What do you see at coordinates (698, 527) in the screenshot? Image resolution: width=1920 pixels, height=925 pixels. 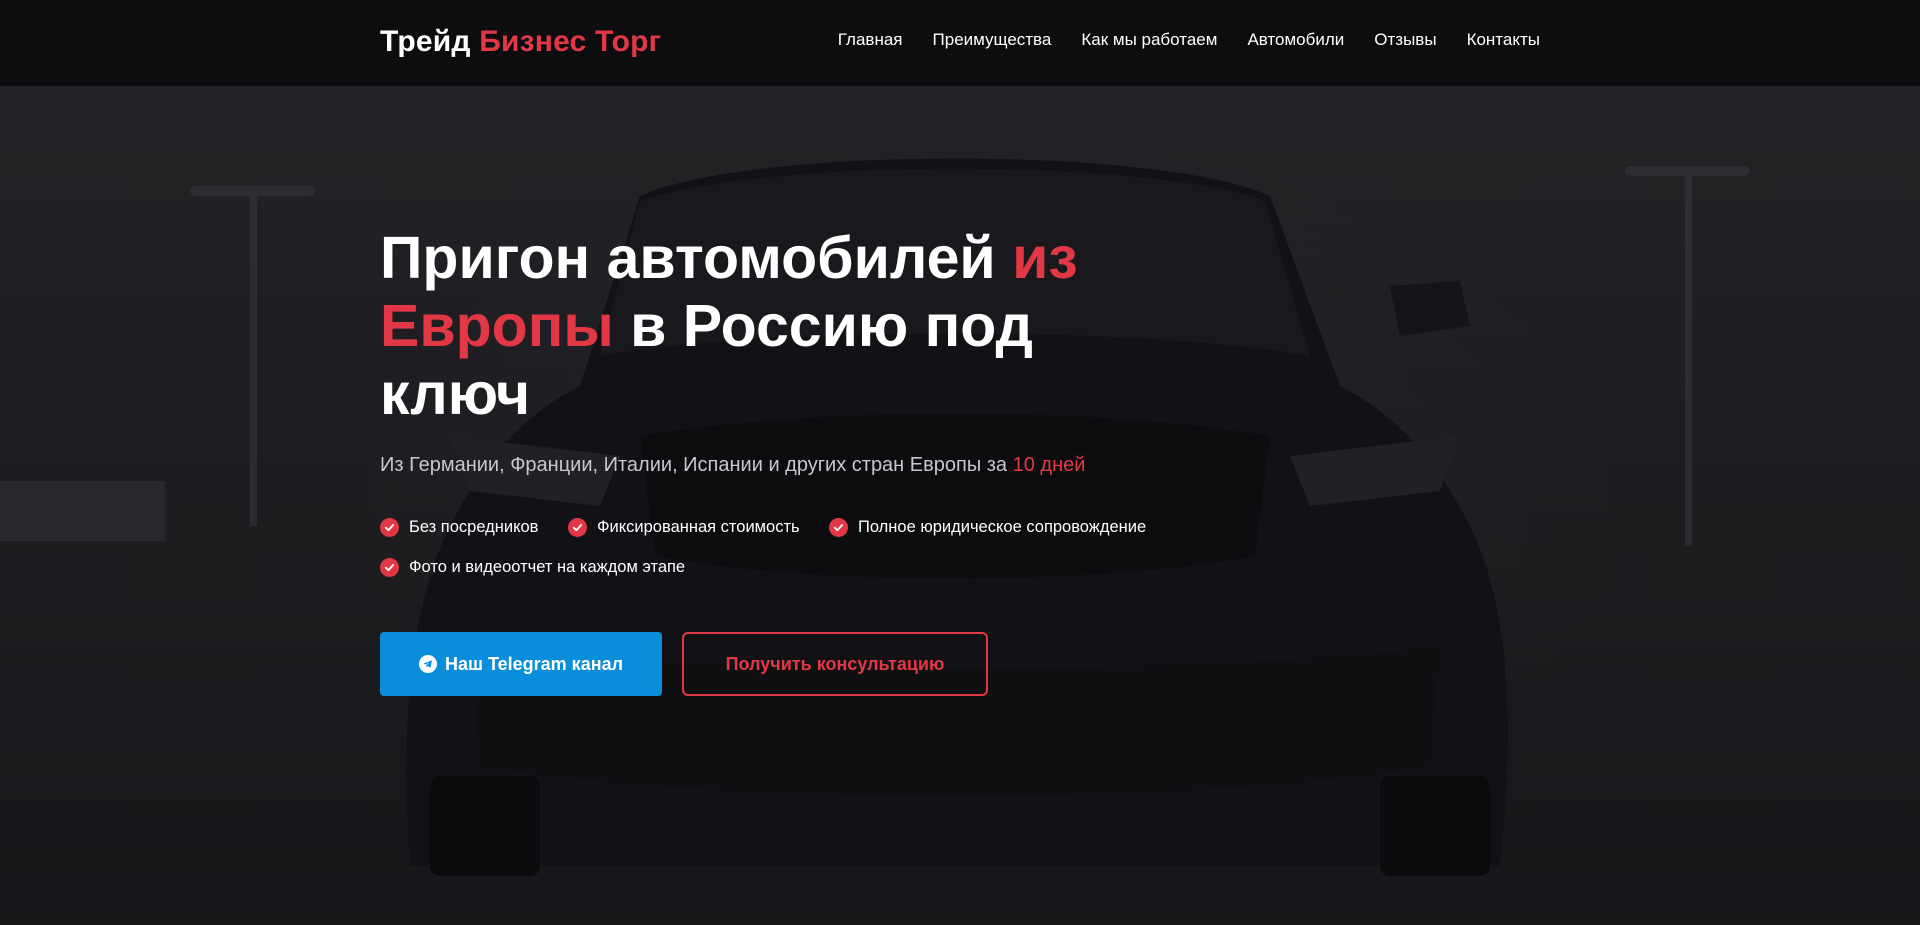 I see `feature-label: Фиксированная стоимость` at bounding box center [698, 527].